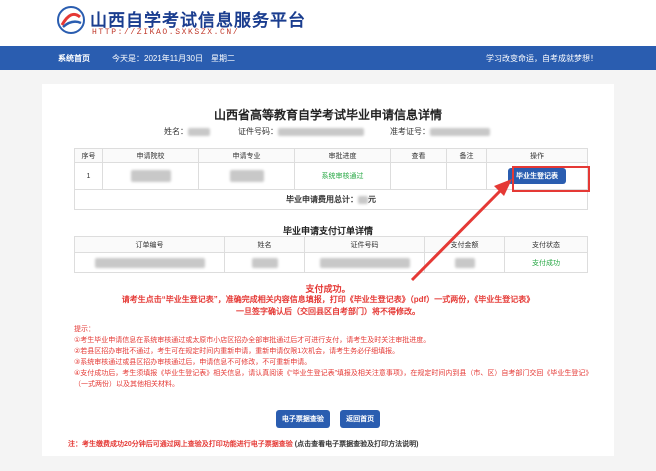 The height and width of the screenshot is (471, 656). I want to click on back-home-button: 返回首页, so click(360, 419).